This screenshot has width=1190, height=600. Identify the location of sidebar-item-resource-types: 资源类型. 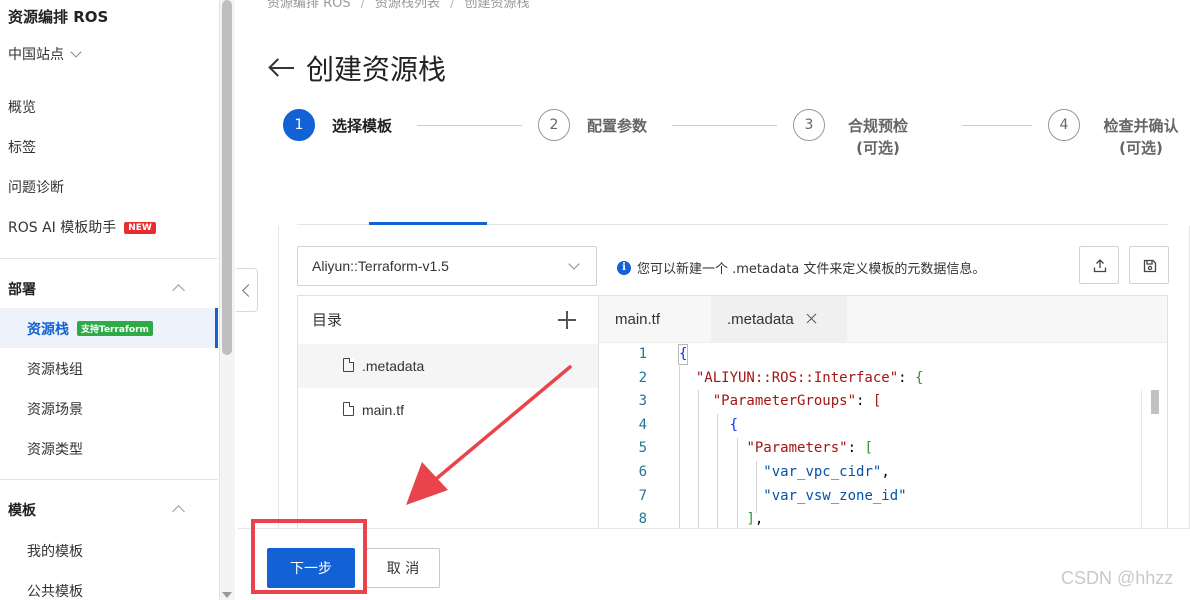
(55, 449).